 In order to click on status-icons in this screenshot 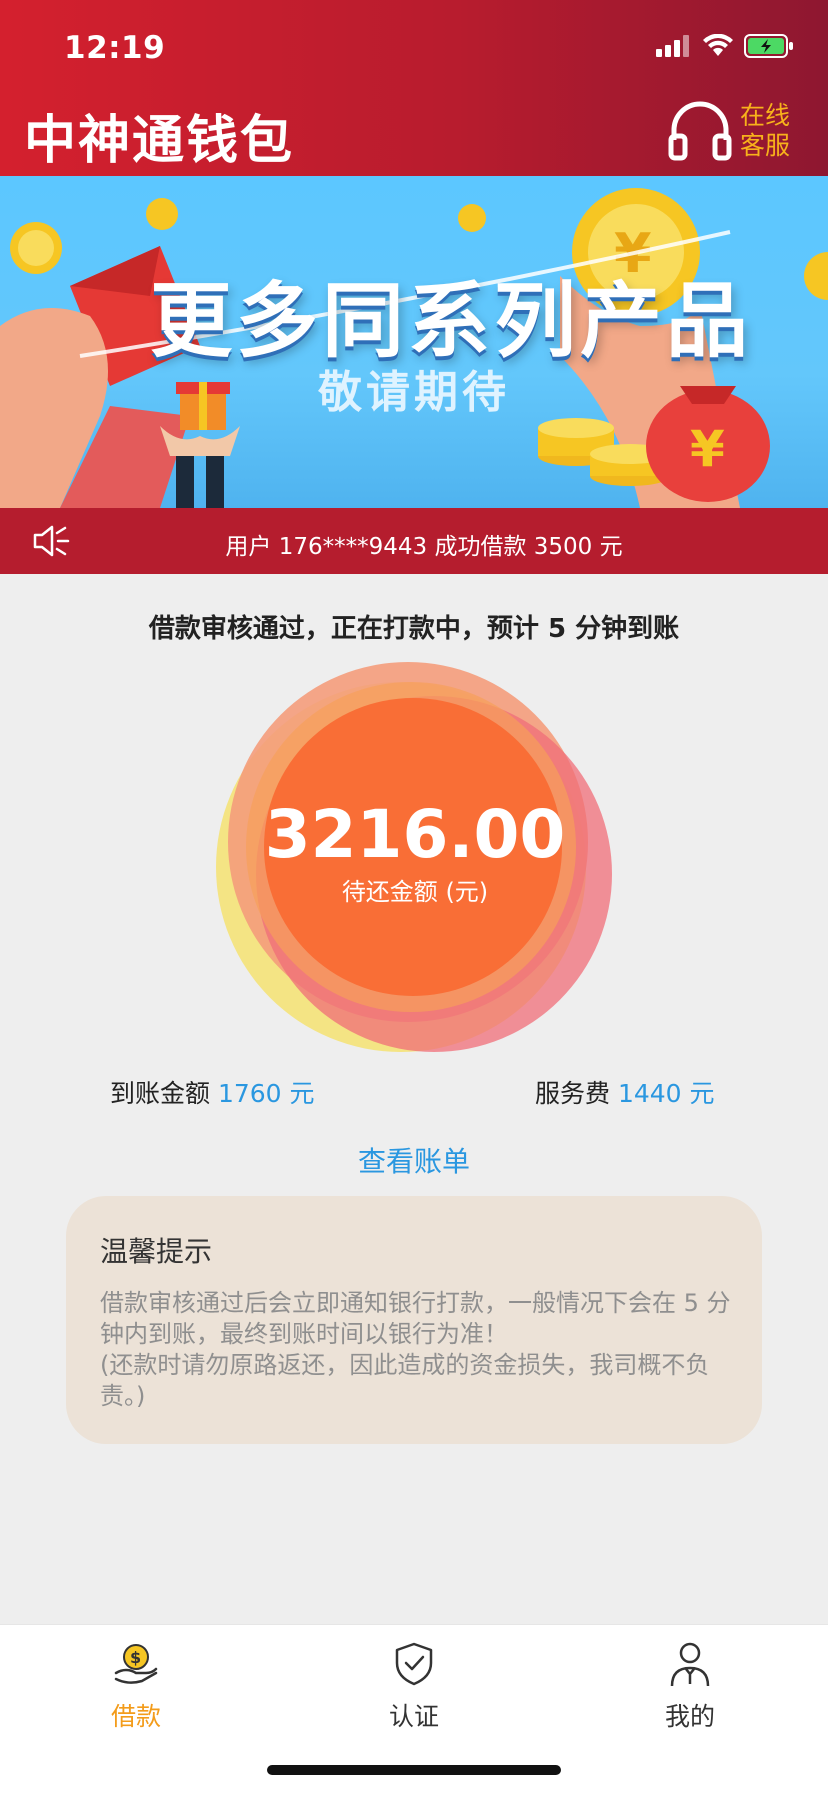, I will do `click(725, 46)`.